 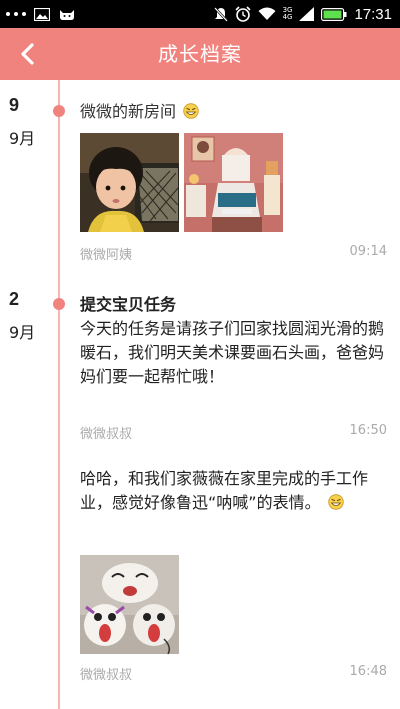 What do you see at coordinates (129, 604) in the screenshot?
I see `paper-plate-masks-photo` at bounding box center [129, 604].